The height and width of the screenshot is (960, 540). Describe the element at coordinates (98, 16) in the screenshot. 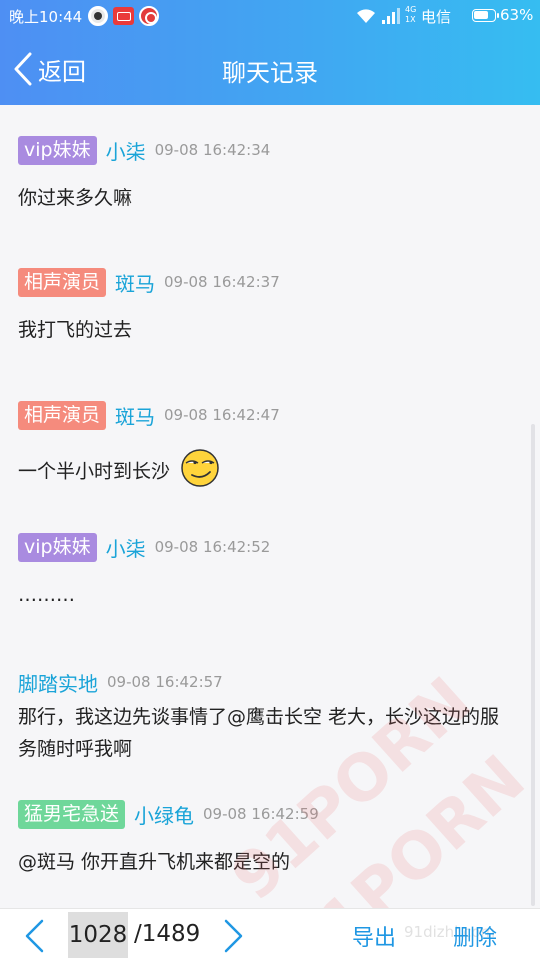

I see `music-app-icon` at that location.